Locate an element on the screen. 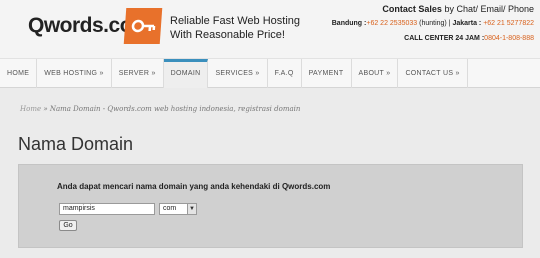 The width and height of the screenshot is (540, 258). nav-item-payment: PAYMENT is located at coordinates (327, 73).